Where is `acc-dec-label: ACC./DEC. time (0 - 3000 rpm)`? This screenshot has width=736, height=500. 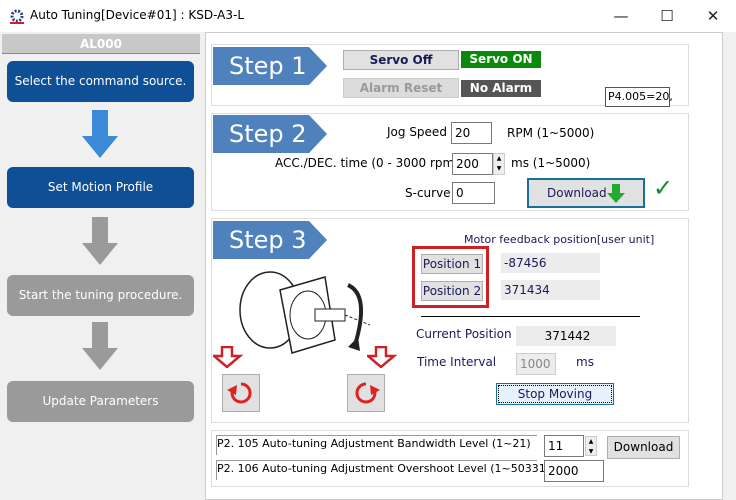 acc-dec-label: ACC./DEC. time (0 - 3000 rpm) is located at coordinates (367, 163).